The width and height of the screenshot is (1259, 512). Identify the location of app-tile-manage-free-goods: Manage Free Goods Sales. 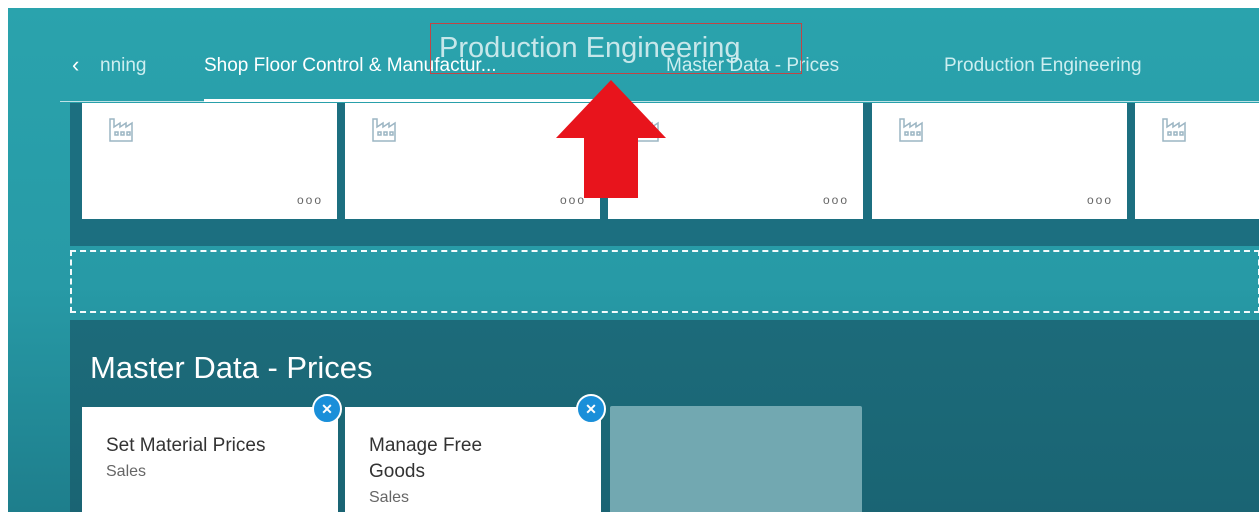
(473, 459).